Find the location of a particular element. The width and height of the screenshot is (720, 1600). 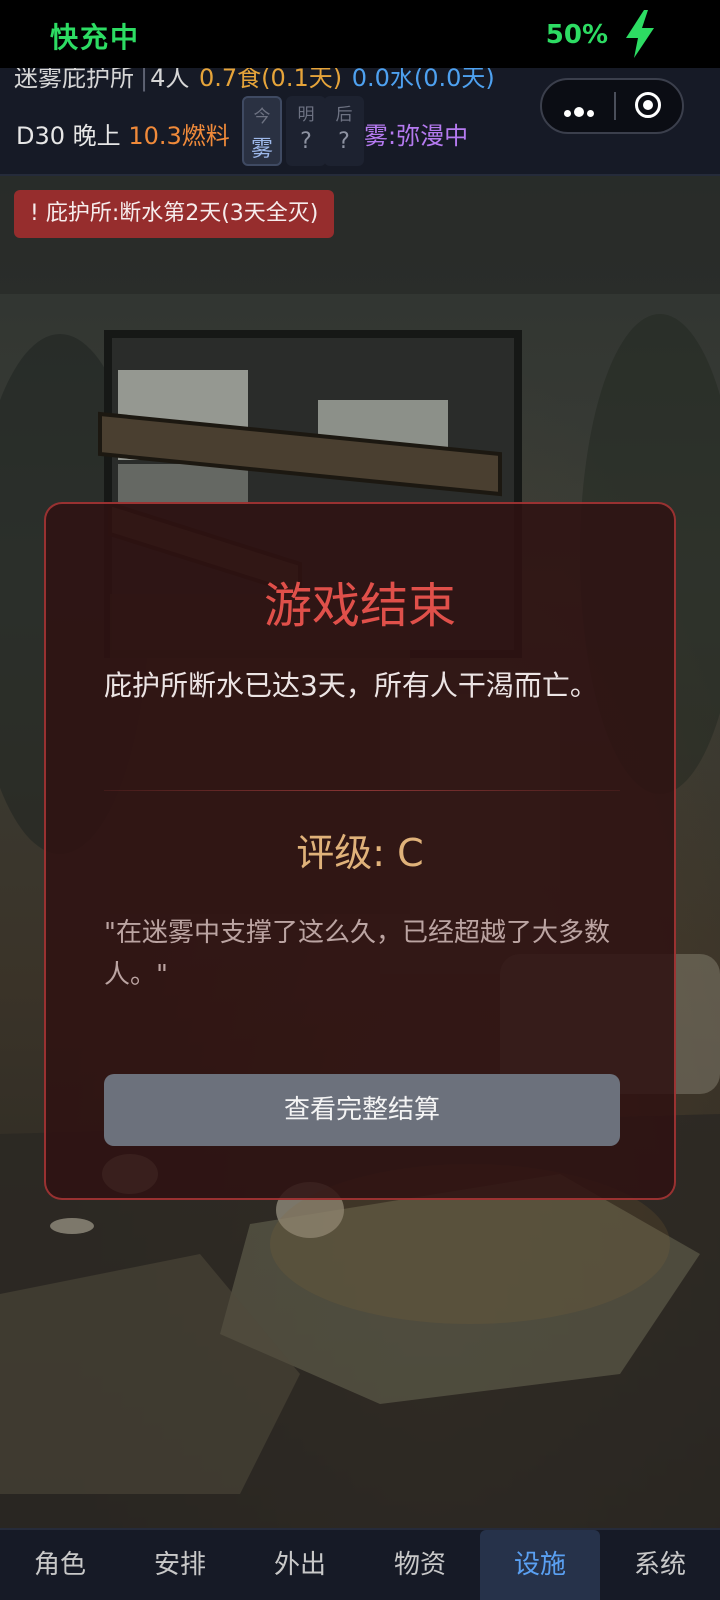

capsule-divider is located at coordinates (615, 106).